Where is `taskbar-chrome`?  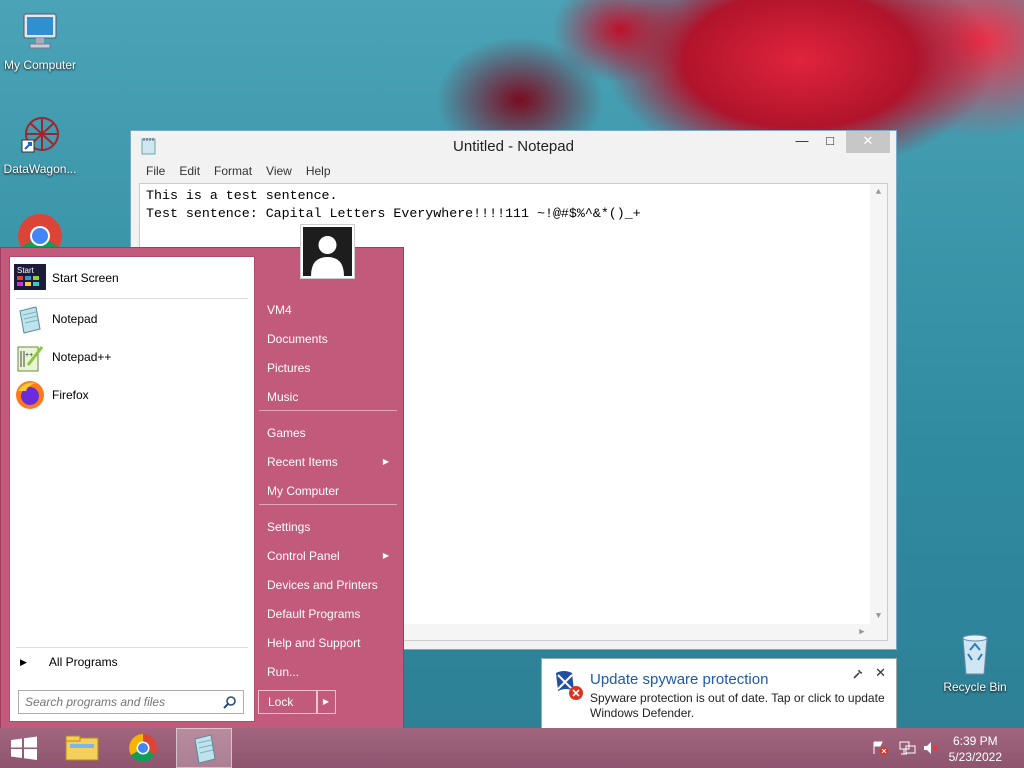
taskbar-chrome is located at coordinates (143, 748).